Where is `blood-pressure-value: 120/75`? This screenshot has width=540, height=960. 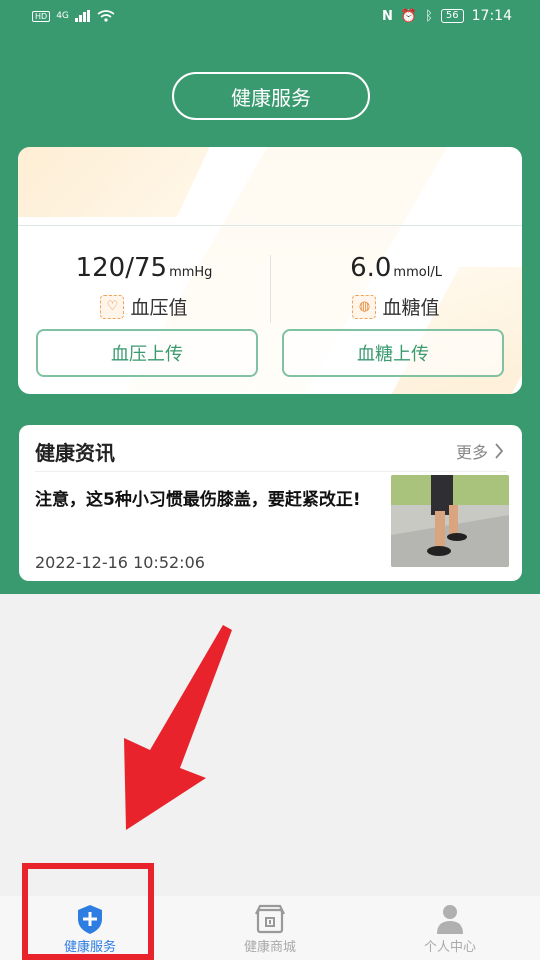 blood-pressure-value: 120/75 is located at coordinates (121, 268).